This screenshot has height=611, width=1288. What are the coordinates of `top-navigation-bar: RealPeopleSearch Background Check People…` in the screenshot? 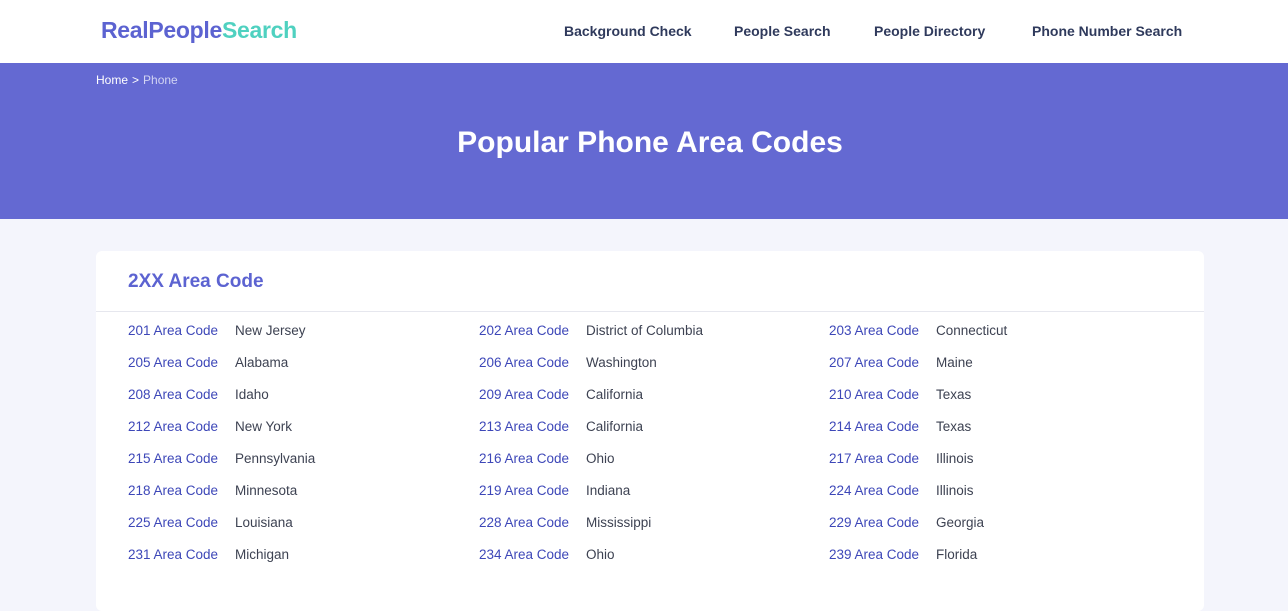 It's located at (644, 31).